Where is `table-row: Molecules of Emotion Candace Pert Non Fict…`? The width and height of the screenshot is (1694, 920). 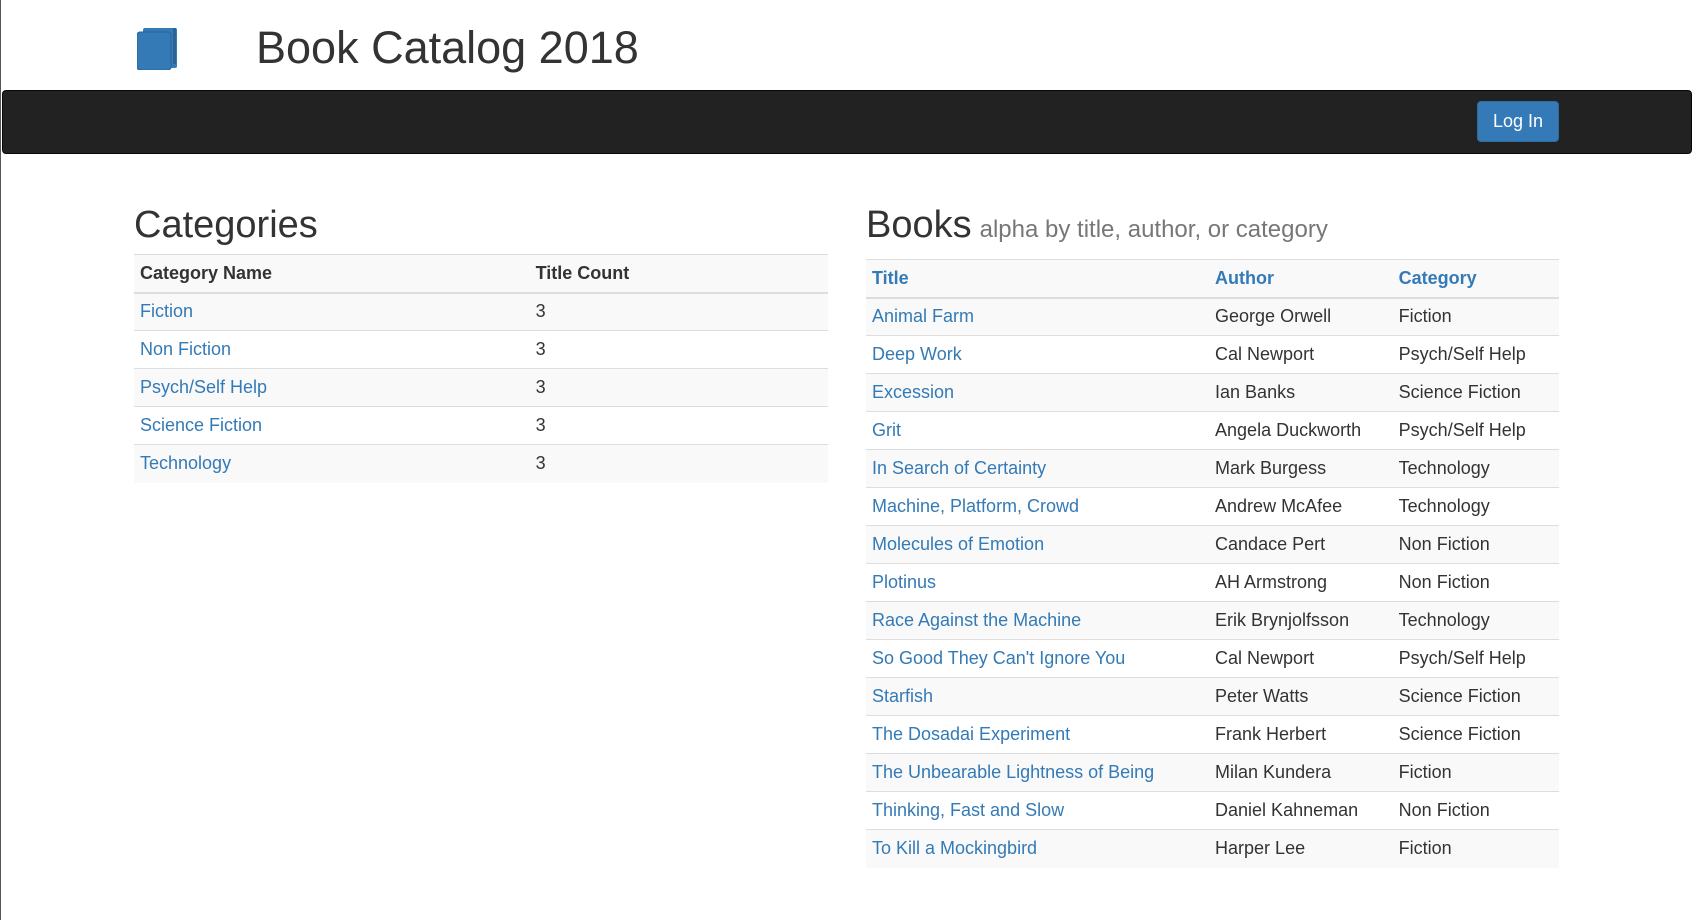 table-row: Molecules of Emotion Candace Pert Non Fict… is located at coordinates (1212, 544).